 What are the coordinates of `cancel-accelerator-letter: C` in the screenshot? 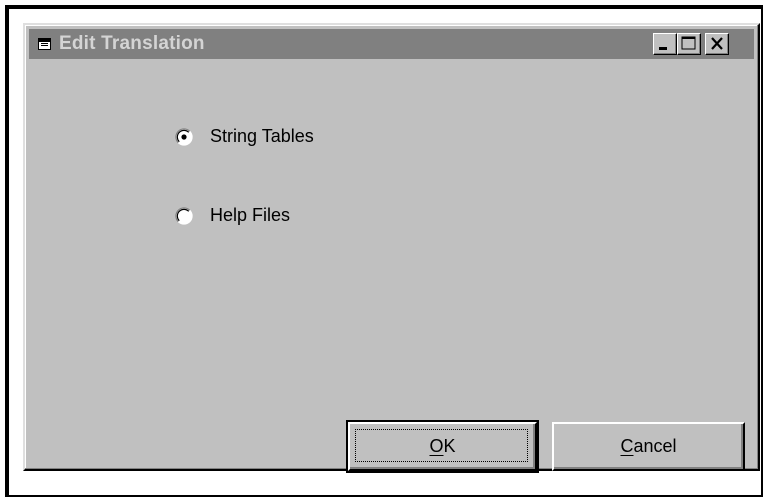 It's located at (627, 446).